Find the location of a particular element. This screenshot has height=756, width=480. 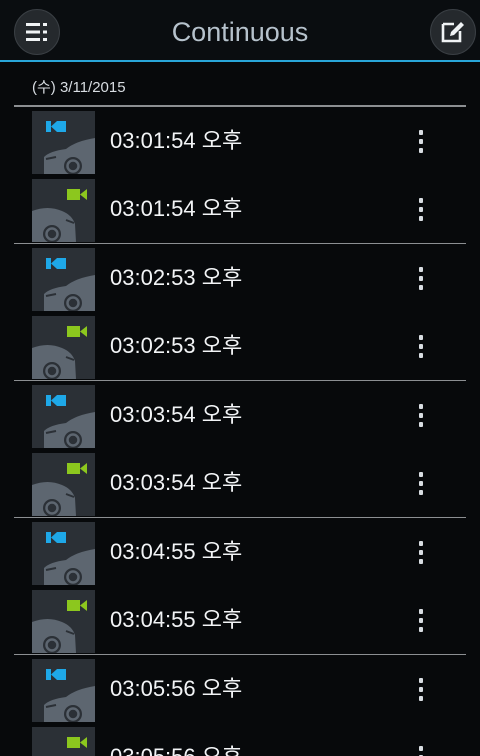

recording-group: 03:05:56 오후 03:05:56 오후 is located at coordinates (240, 705).